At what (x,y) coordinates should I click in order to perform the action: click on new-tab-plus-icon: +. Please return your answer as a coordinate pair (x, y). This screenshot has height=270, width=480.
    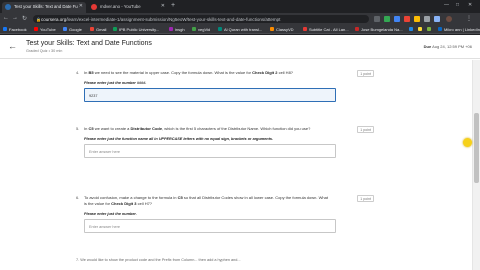
    Looking at the image, I should click on (173, 5).